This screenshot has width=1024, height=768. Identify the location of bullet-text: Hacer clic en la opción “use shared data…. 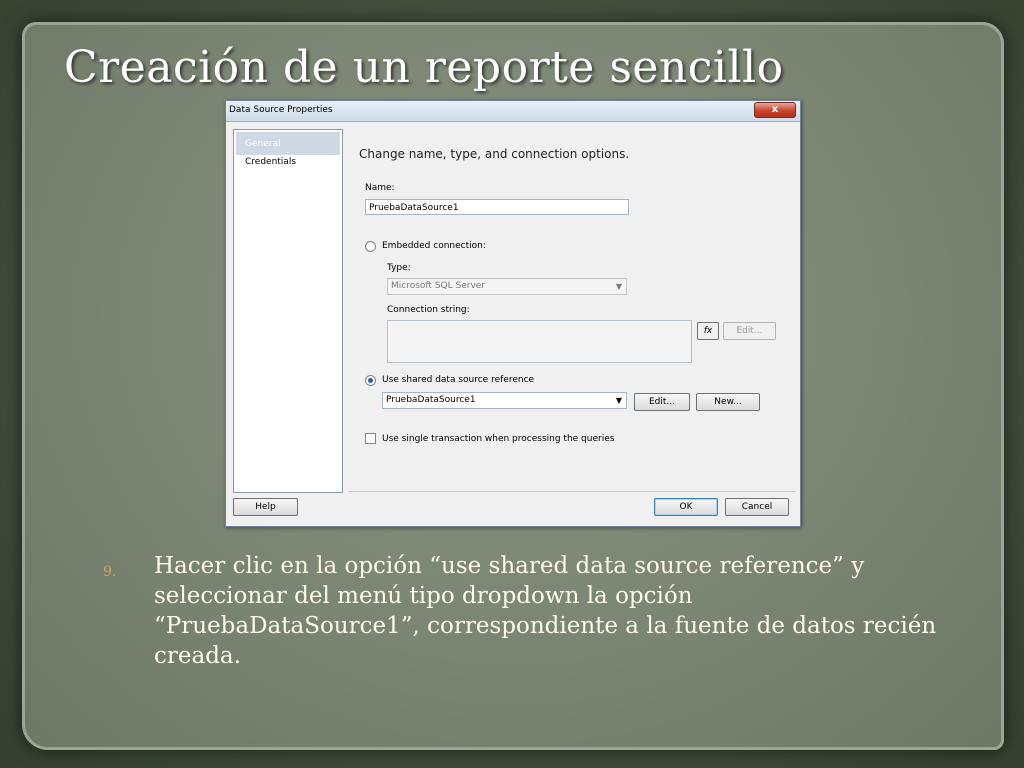
(545, 611).